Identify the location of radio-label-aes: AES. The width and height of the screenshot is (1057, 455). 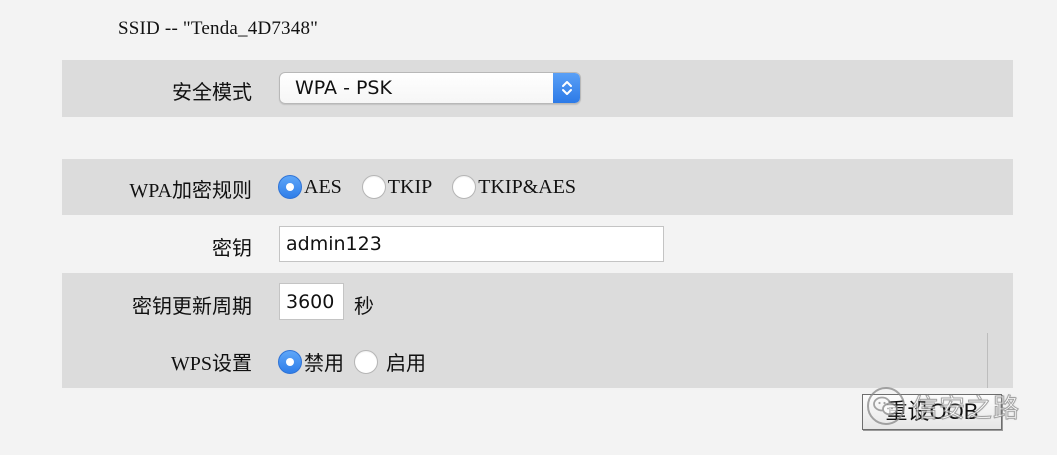
(323, 186).